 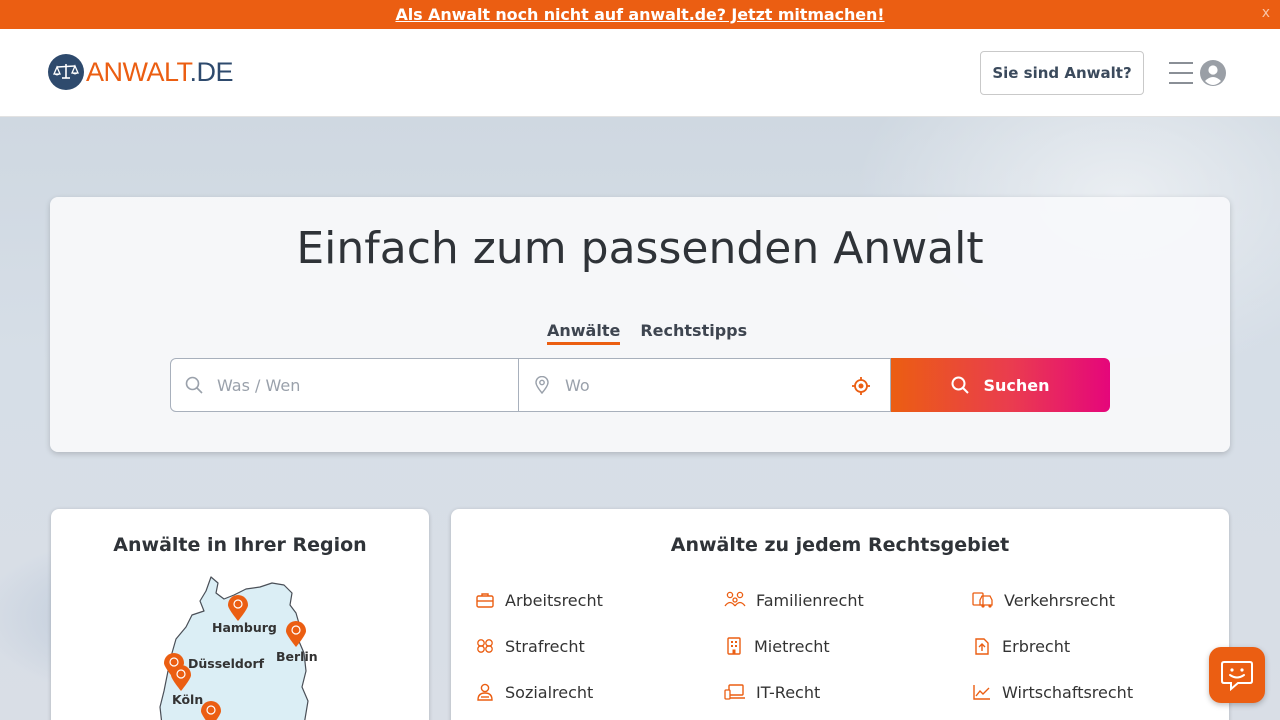 What do you see at coordinates (297, 656) in the screenshot?
I see `map-label-berlin: Berlin` at bounding box center [297, 656].